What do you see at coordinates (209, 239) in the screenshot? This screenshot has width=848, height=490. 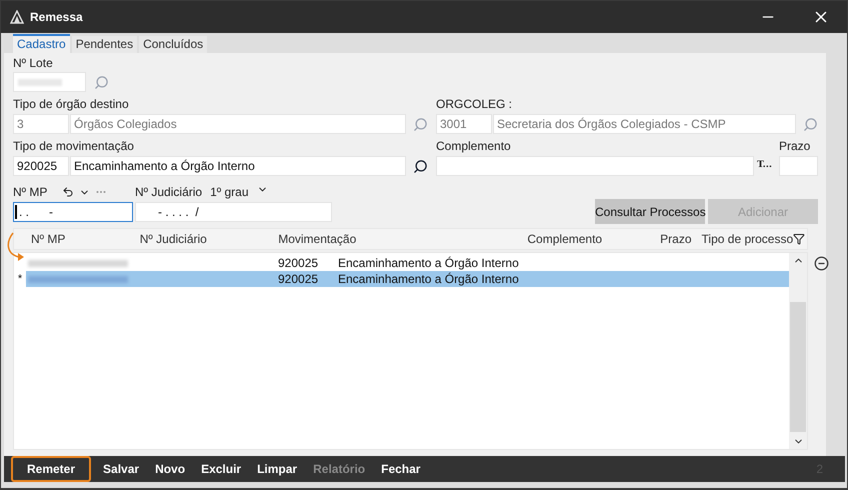 I see `column-header: Nº Judiciário` at bounding box center [209, 239].